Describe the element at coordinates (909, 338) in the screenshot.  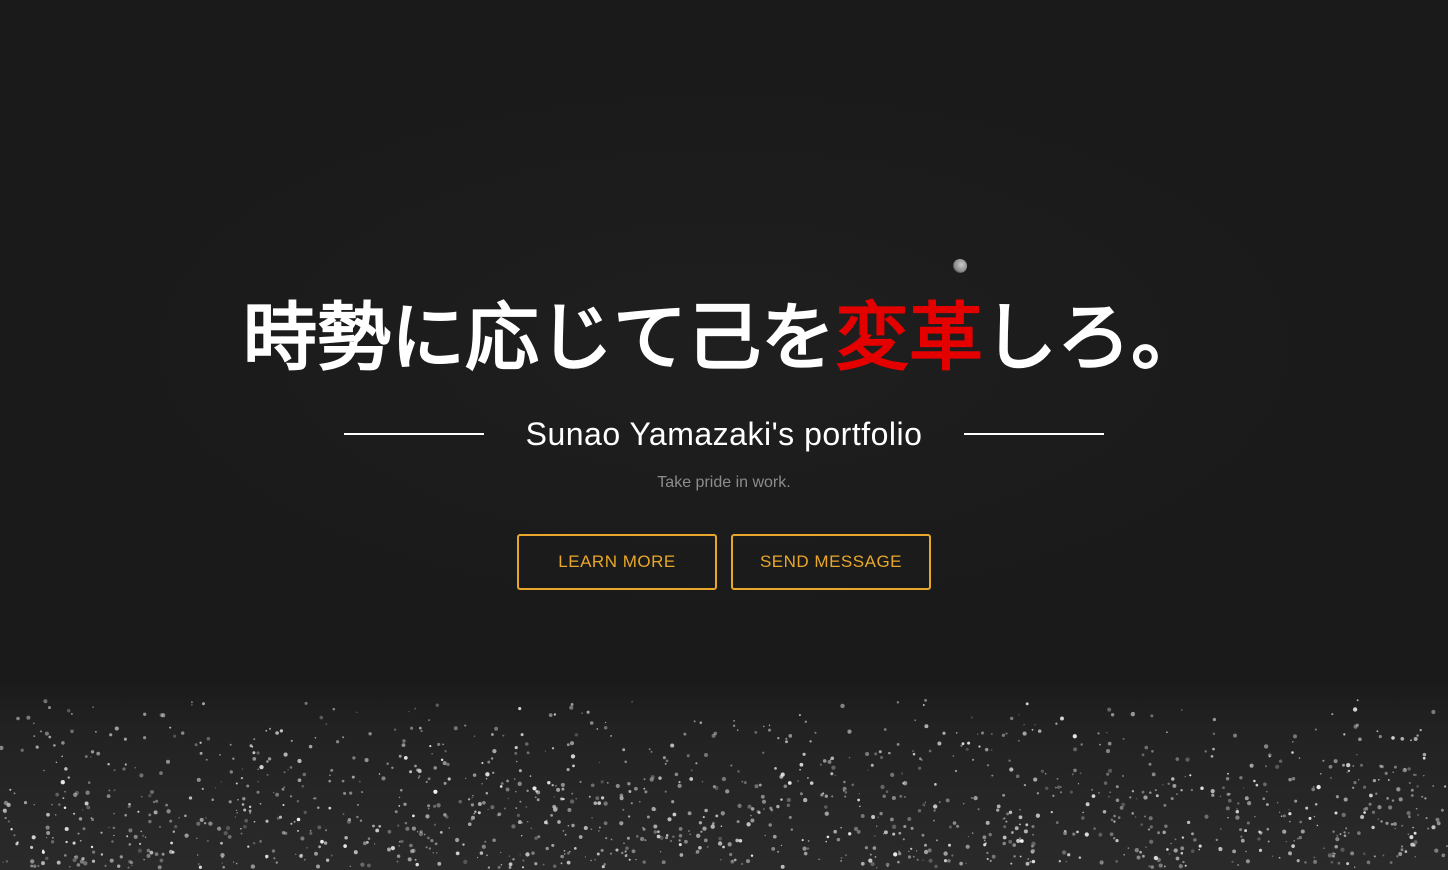
I see `headline-accent-text: 変革` at that location.